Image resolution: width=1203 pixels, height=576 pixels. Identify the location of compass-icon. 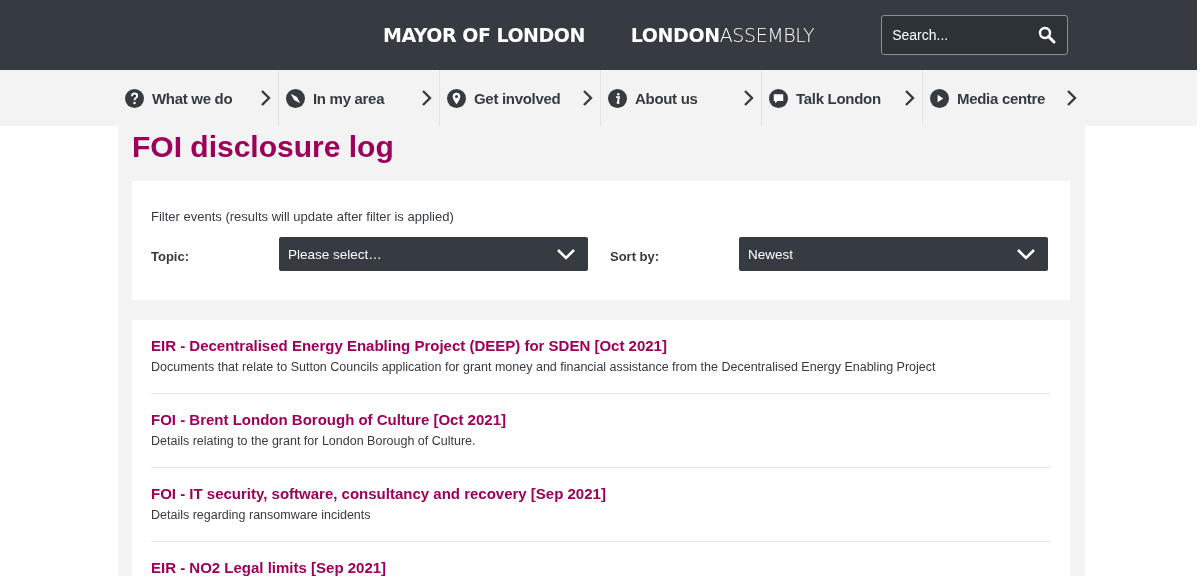
(295, 98).